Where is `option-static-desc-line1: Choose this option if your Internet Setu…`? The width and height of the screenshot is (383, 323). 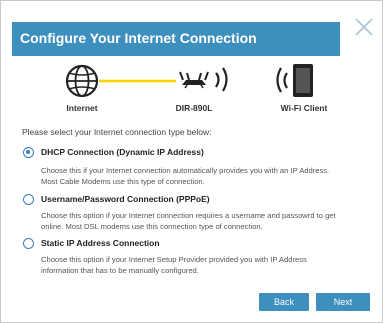
option-static-desc-line1: Choose this option if your Internet Setu… is located at coordinates (174, 259).